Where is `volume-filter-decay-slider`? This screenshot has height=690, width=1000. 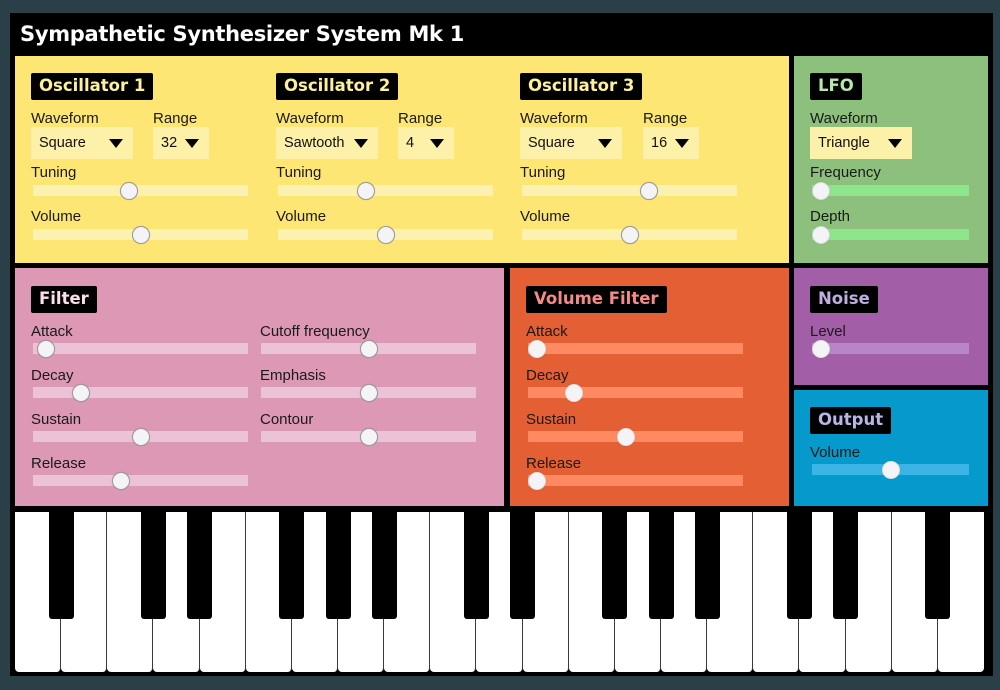 volume-filter-decay-slider is located at coordinates (635, 392).